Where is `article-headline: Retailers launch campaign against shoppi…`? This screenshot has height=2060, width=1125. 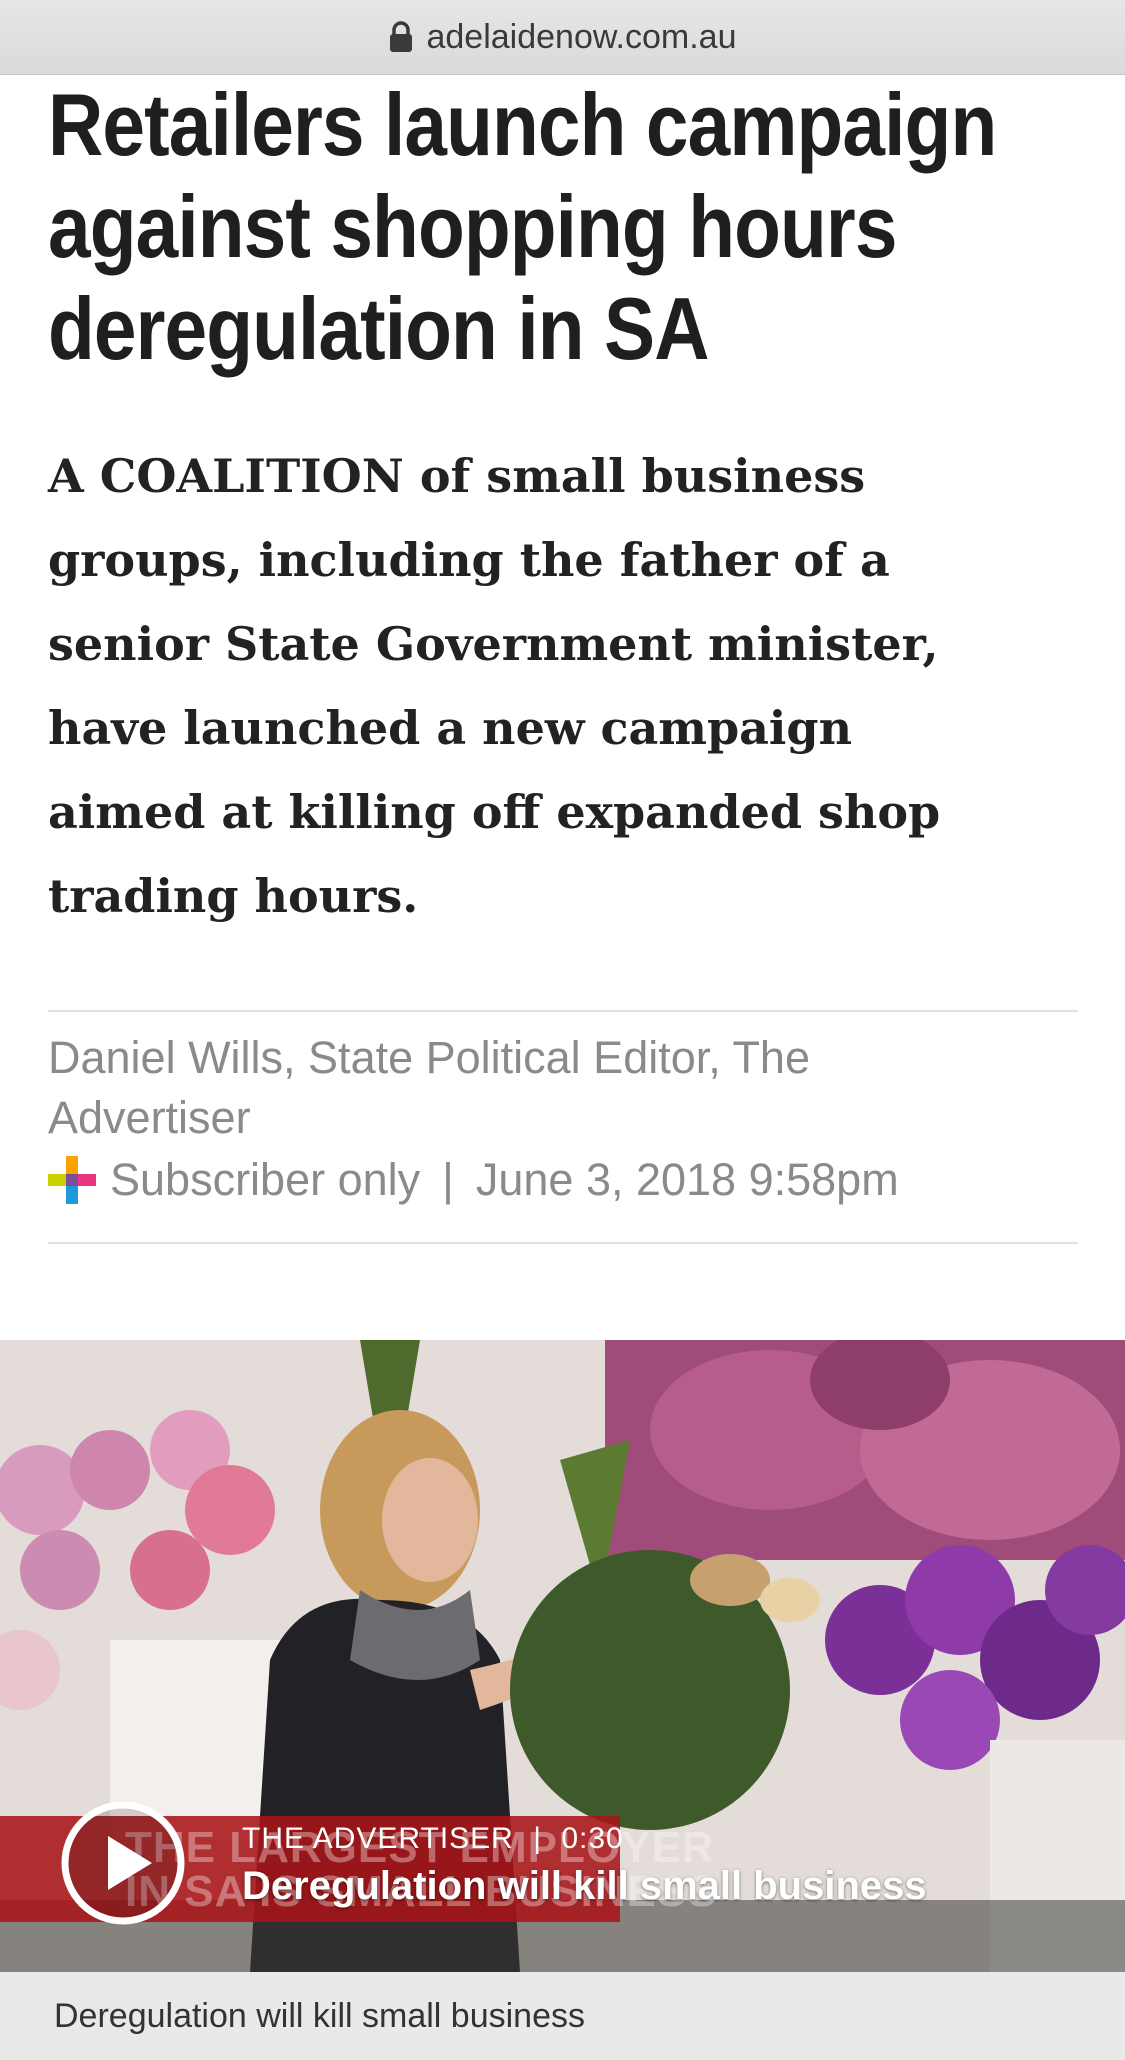
article-headline: Retailers launch campaign against shoppi… is located at coordinates (522, 227).